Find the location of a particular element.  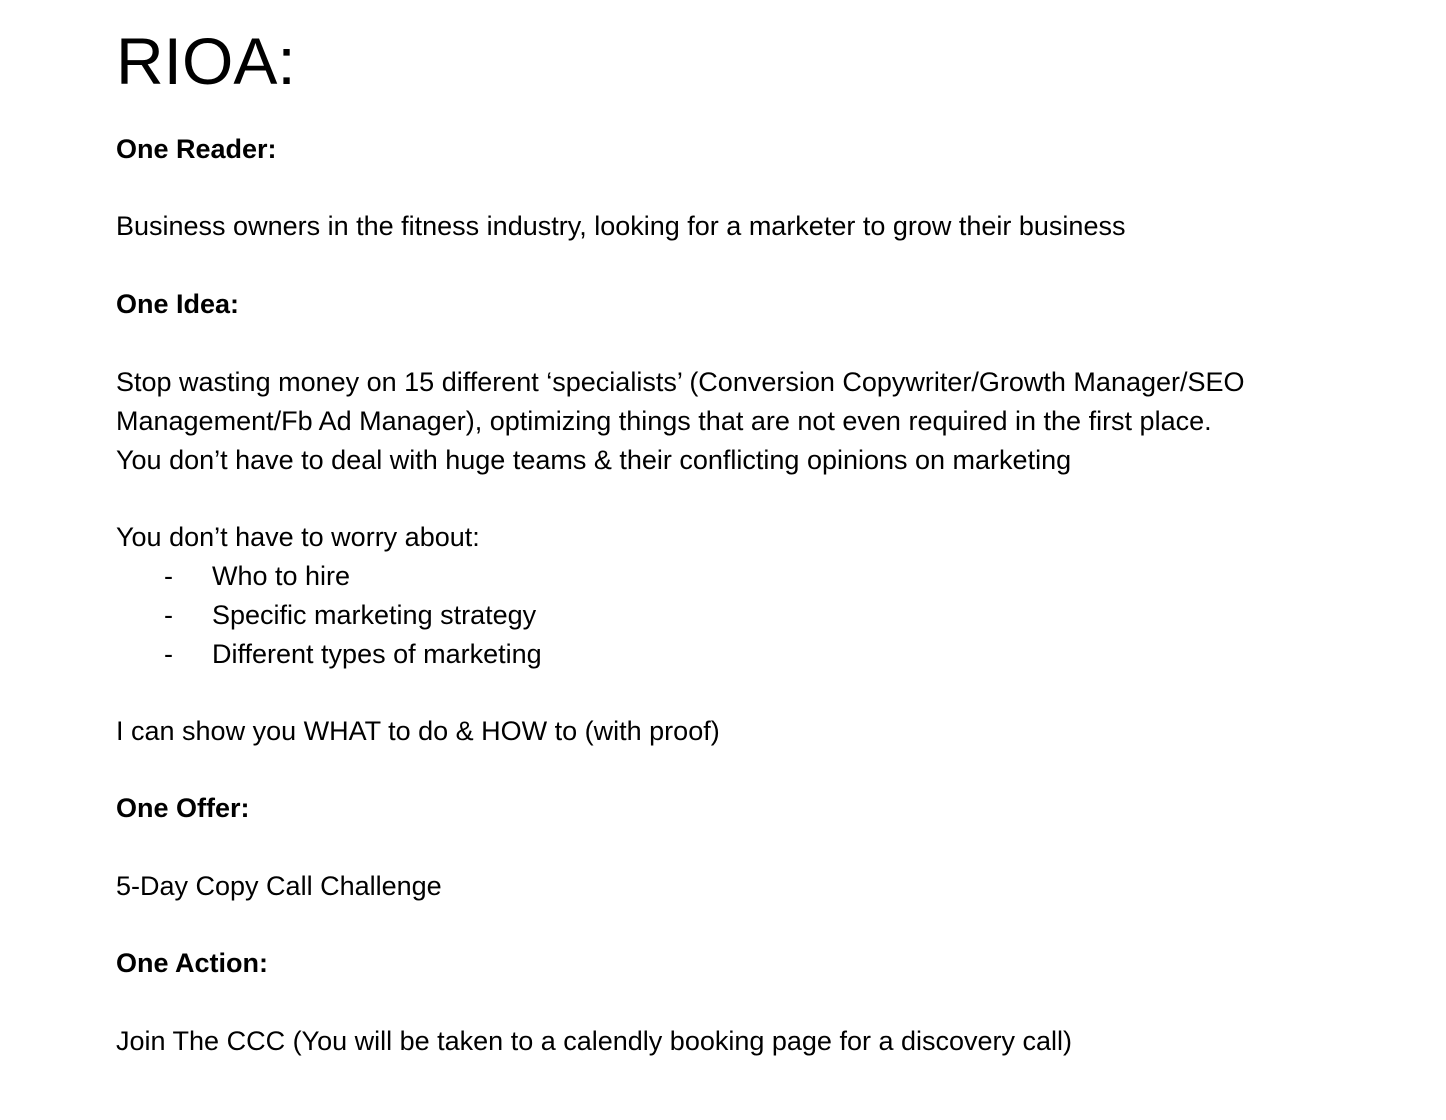

idea-heading: One Idea: is located at coordinates (178, 304).